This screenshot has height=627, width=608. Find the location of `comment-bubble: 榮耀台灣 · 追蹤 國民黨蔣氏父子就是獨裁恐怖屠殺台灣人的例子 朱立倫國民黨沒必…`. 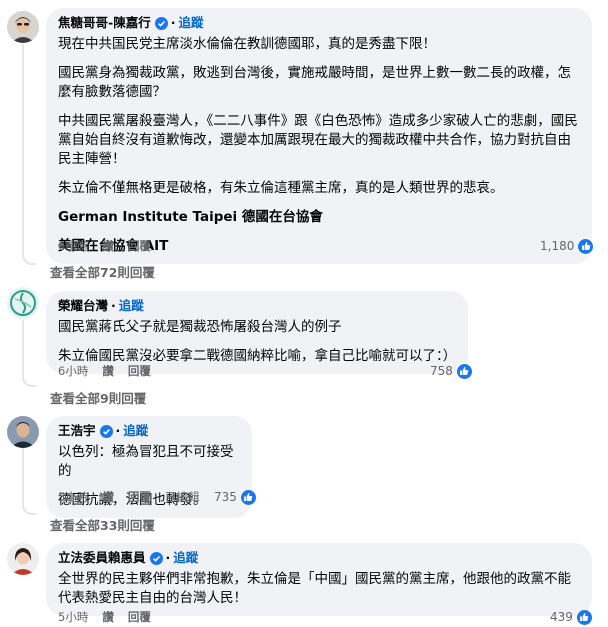

comment-bubble: 榮耀台灣 · 追蹤 國民黨蔣氏父子就是獨裁恐怖屠殺台灣人的例子 朱立倫國民黨沒必… is located at coordinates (257, 332).